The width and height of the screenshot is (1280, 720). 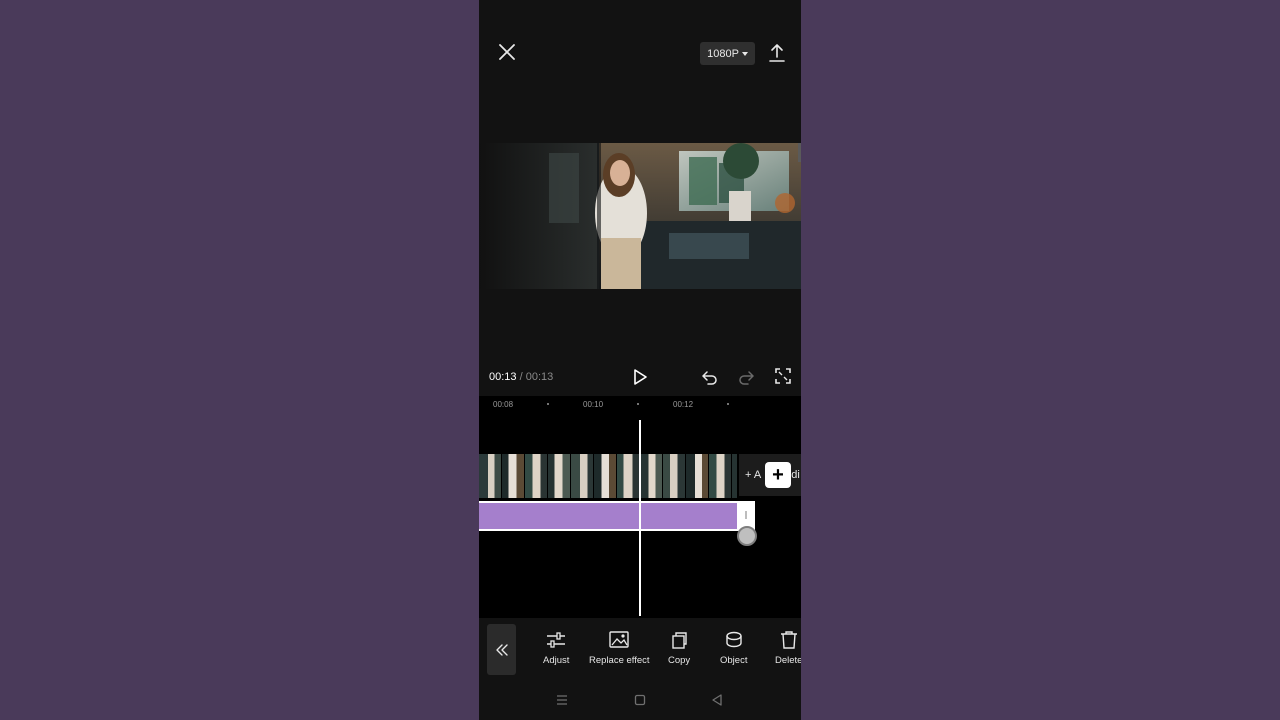 I want to click on menu-icon, so click(x=562, y=700).